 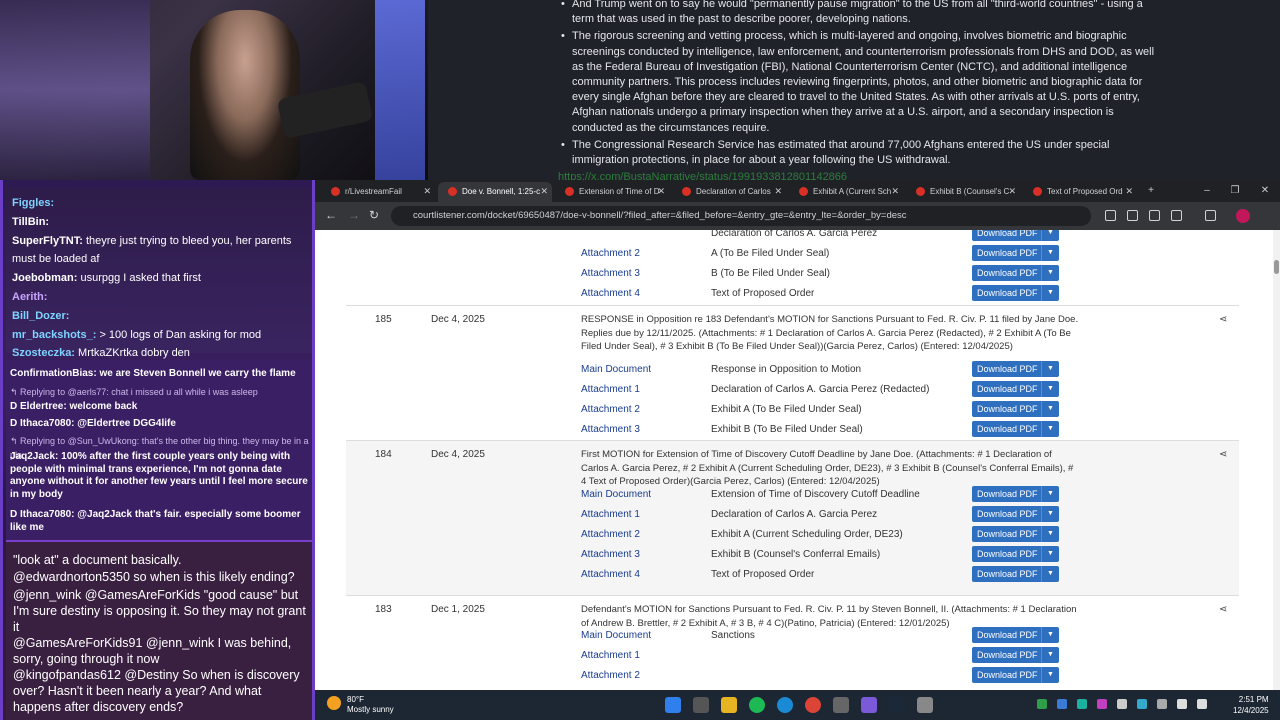 What do you see at coordinates (1210, 215) in the screenshot?
I see `sidebar-icon` at bounding box center [1210, 215].